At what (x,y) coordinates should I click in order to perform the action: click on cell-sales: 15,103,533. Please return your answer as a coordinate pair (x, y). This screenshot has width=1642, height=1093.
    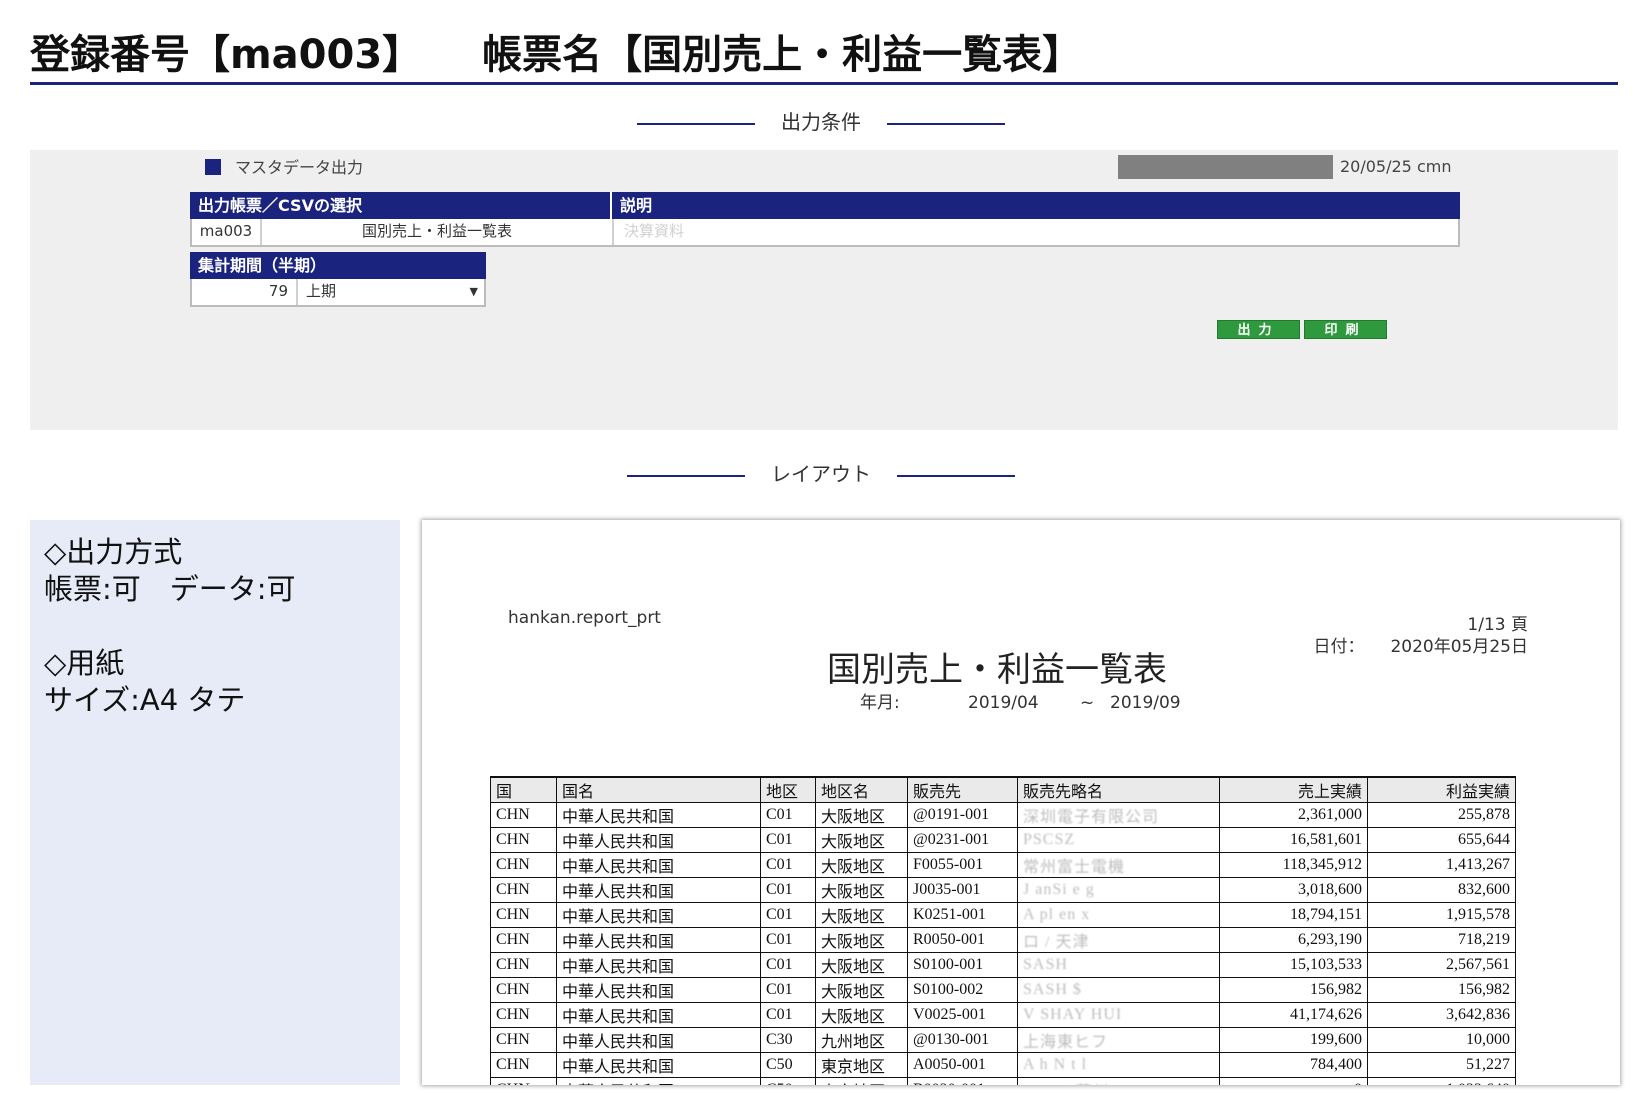
    Looking at the image, I should click on (1293, 965).